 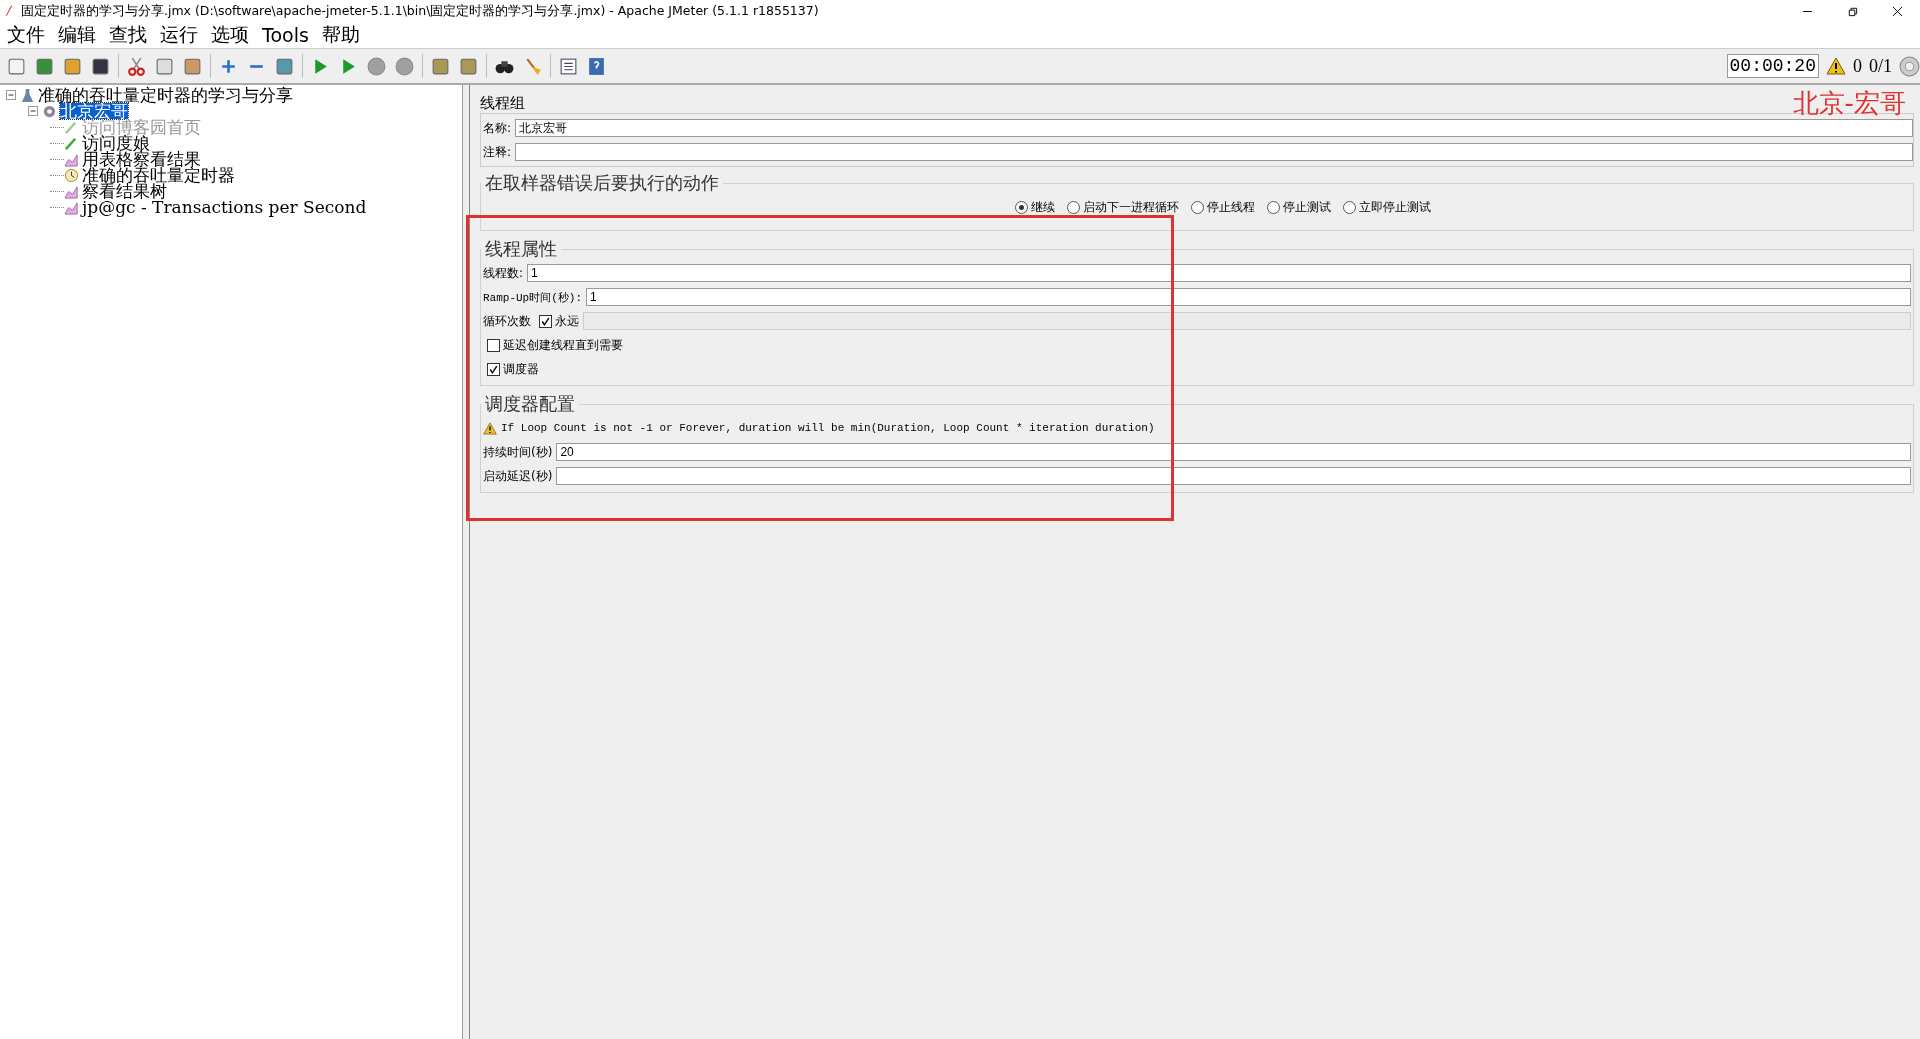 What do you see at coordinates (1223, 207) in the screenshot?
I see `radio-option: 停止线程` at bounding box center [1223, 207].